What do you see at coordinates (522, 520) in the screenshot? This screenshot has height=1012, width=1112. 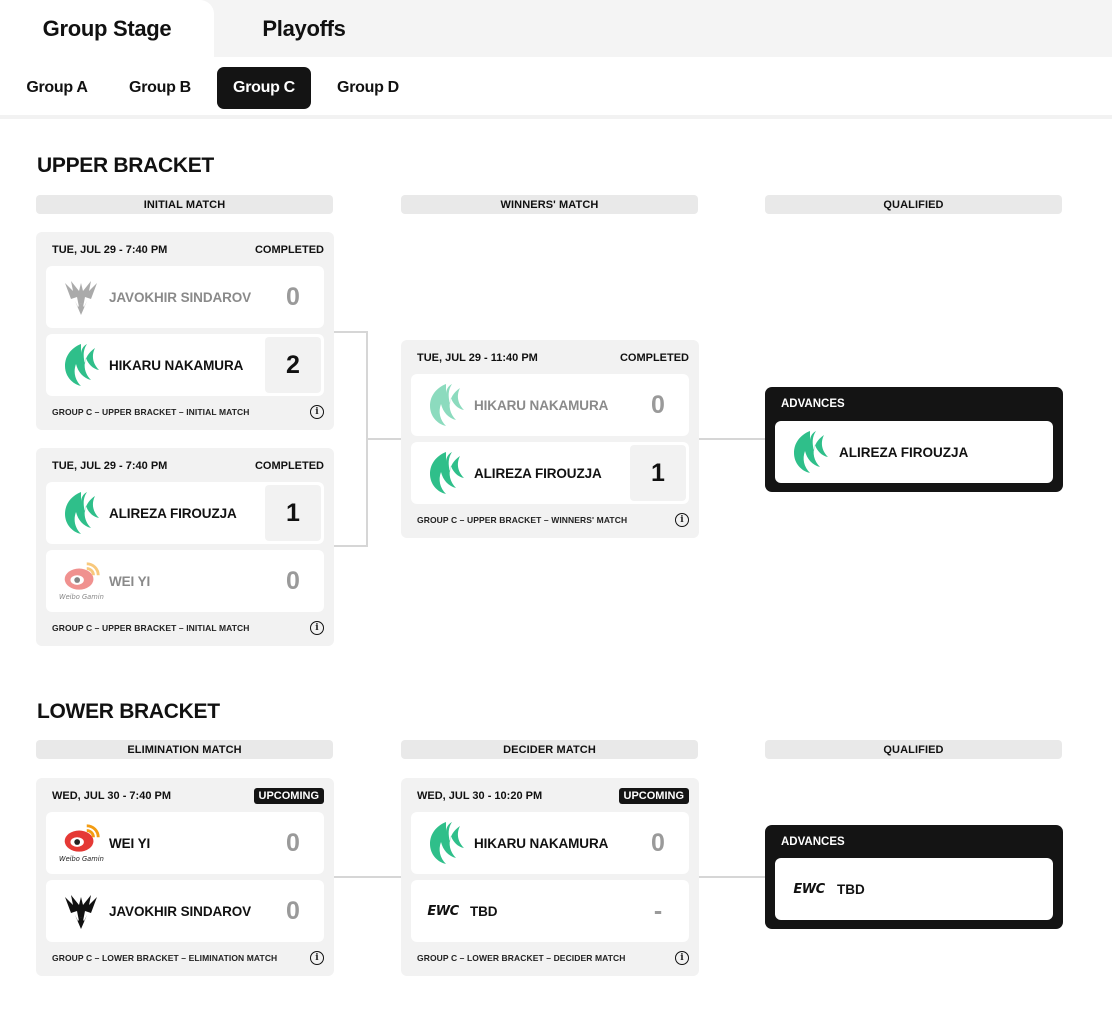 I see `match-label: GROUP C – UPPER BRACKET – WINNERS' MATCH` at bounding box center [522, 520].